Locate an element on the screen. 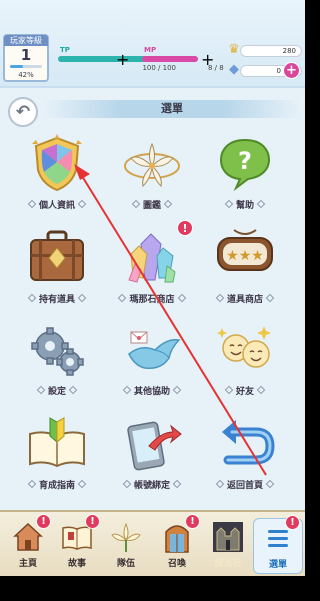 This screenshot has width=320, height=601. nav-party: 隊伍 is located at coordinates (126, 546).